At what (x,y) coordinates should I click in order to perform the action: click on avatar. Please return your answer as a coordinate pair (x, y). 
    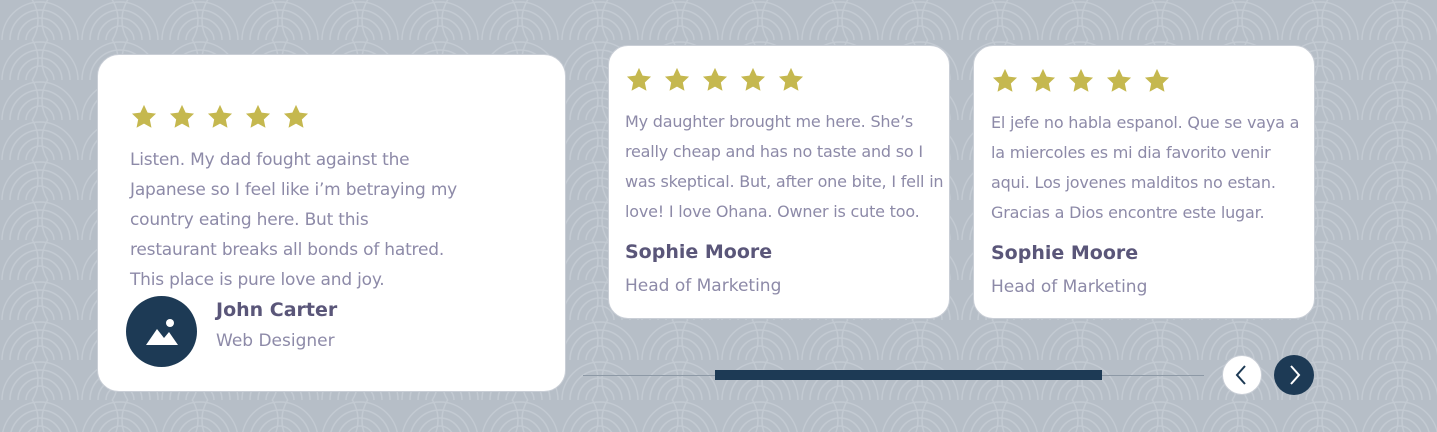
    Looking at the image, I should click on (161, 331).